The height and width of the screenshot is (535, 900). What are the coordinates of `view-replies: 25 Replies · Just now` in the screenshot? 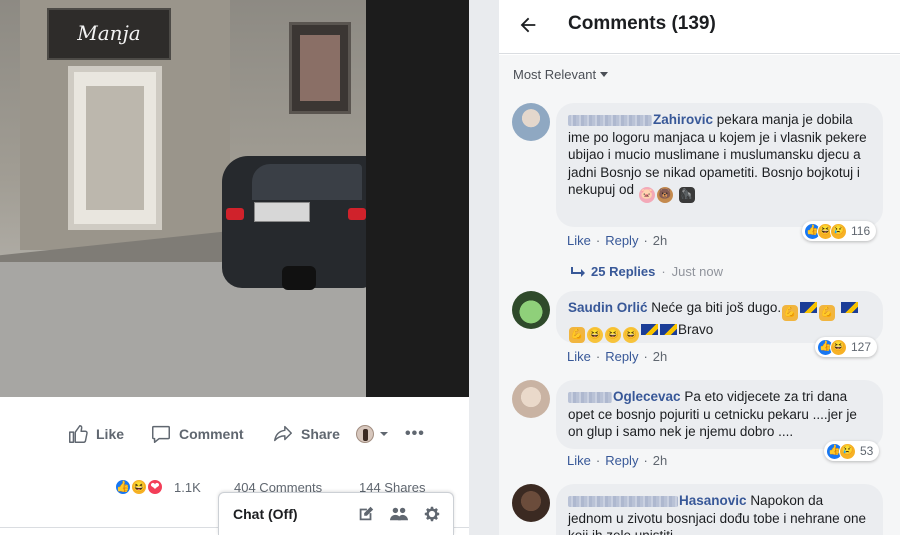 It's located at (647, 271).